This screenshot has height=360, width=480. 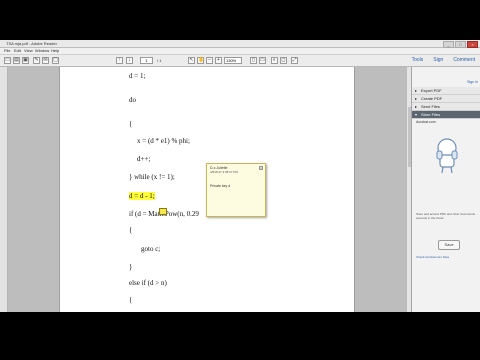 I want to click on read-mode-icon: ⤢, so click(x=294, y=60).